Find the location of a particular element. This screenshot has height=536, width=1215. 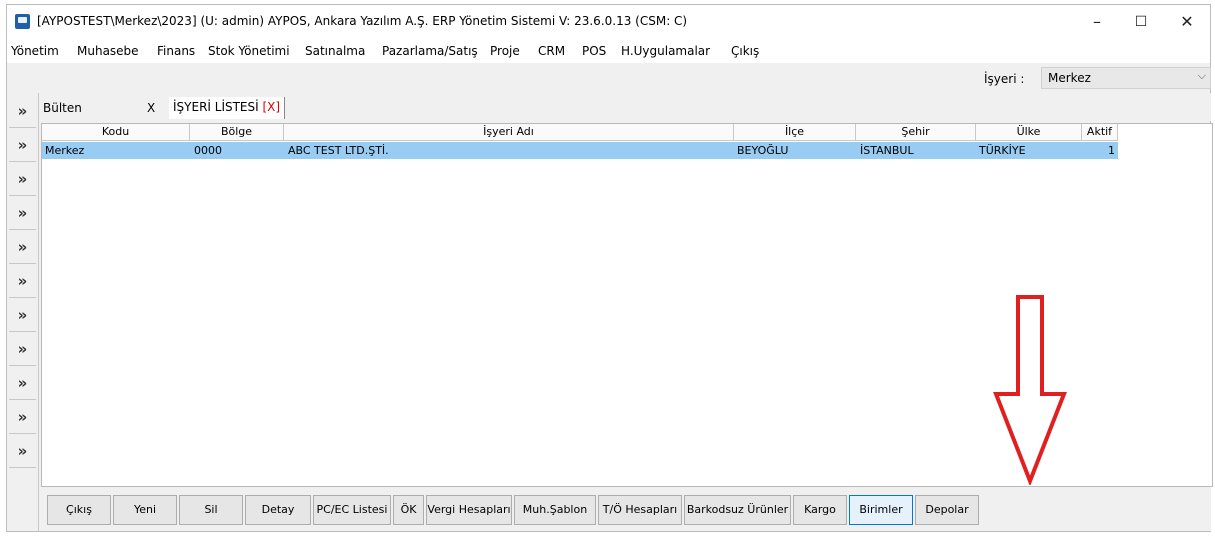

sil-button: Sil is located at coordinates (211, 510).